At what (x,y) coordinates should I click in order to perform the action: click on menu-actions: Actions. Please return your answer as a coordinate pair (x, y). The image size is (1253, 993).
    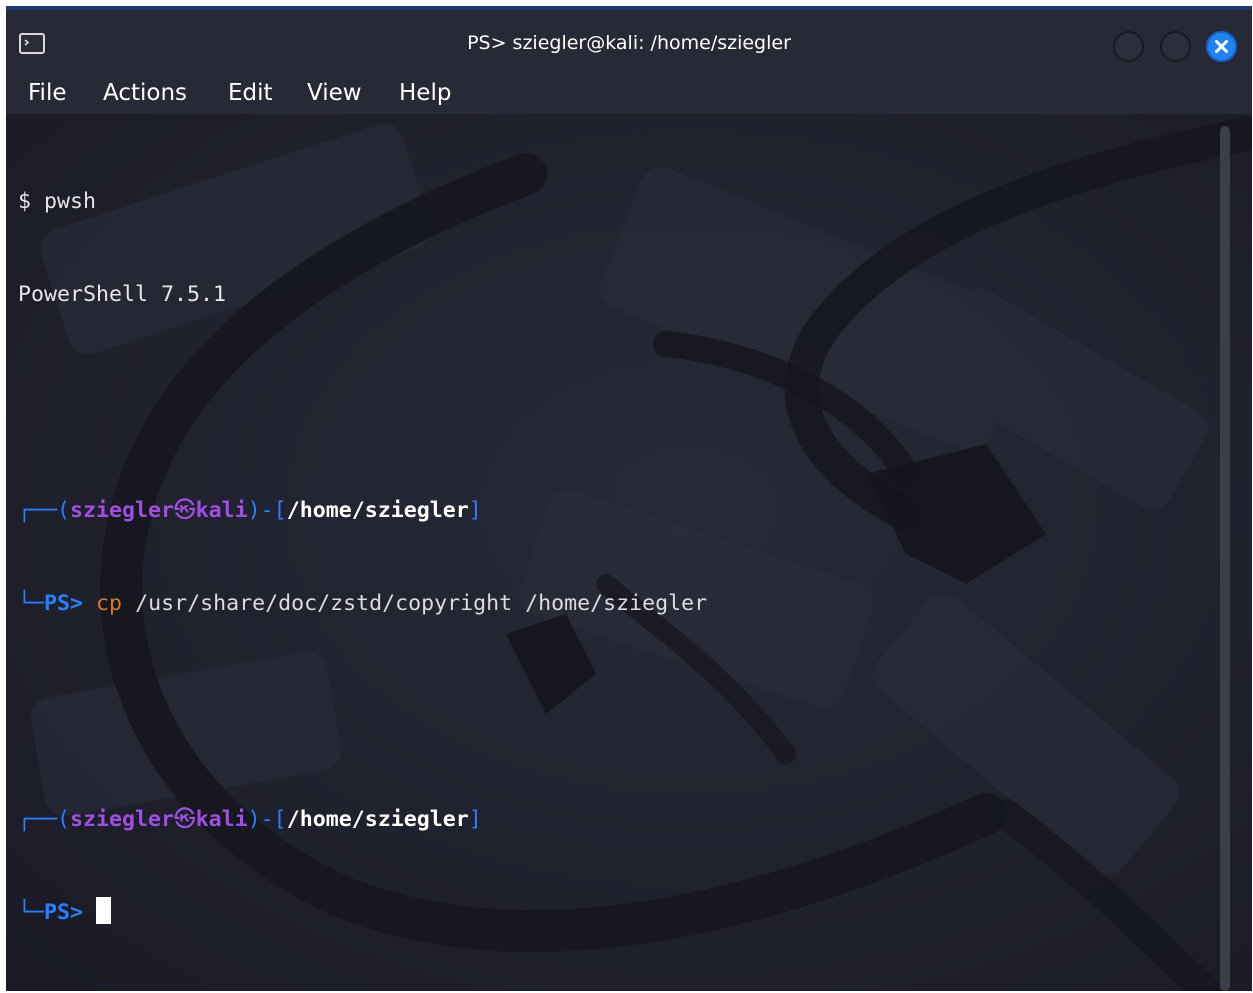
    Looking at the image, I should click on (145, 93).